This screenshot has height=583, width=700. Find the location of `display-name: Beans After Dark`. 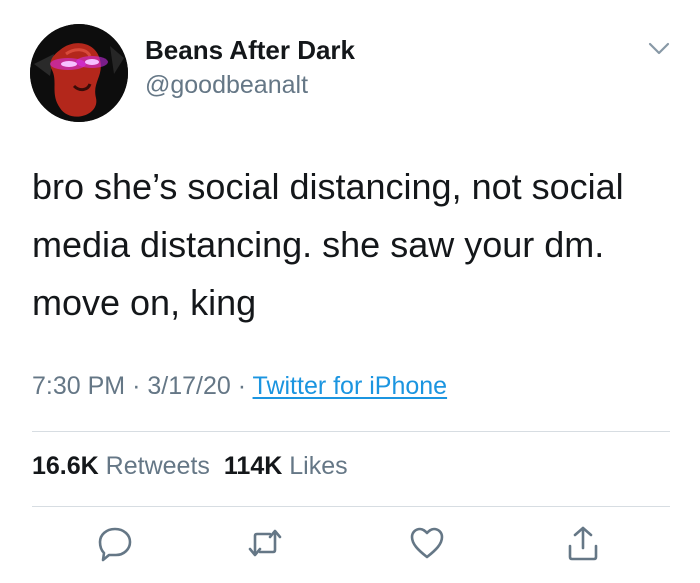

display-name: Beans After Dark is located at coordinates (250, 50).